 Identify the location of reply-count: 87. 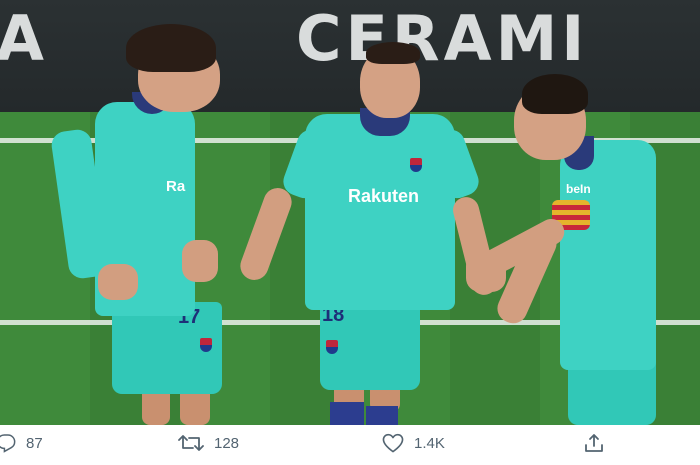
(34, 443).